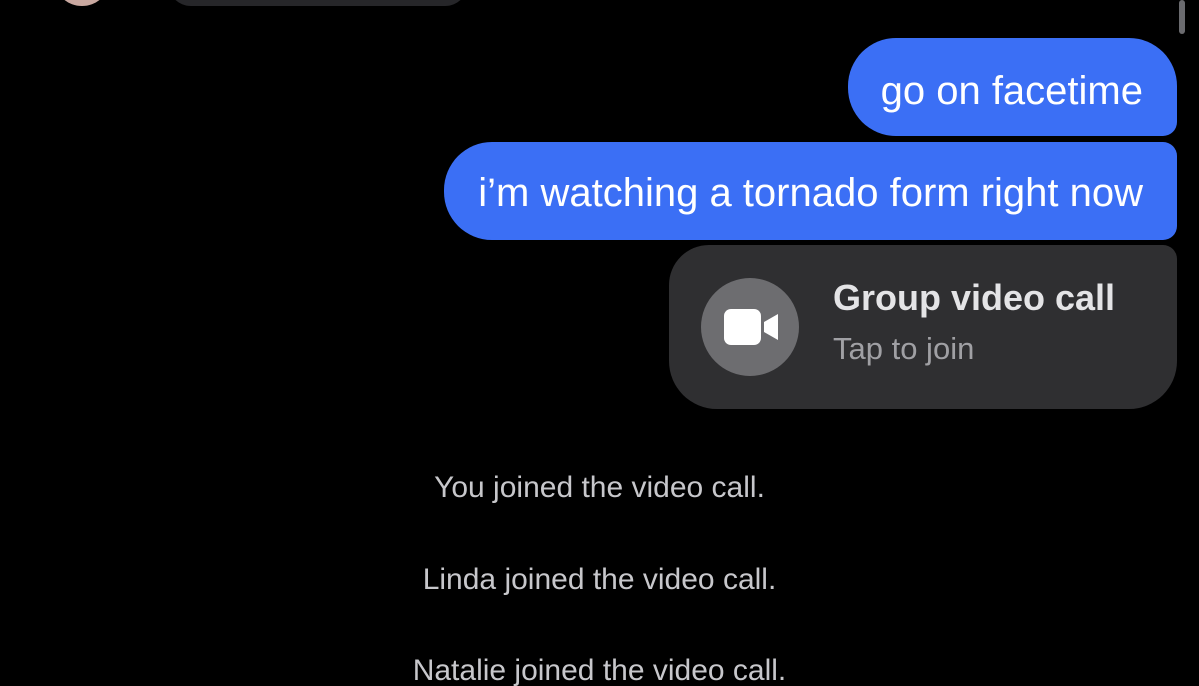 This screenshot has width=1199, height=686. I want to click on call-icon-badge, so click(750, 327).